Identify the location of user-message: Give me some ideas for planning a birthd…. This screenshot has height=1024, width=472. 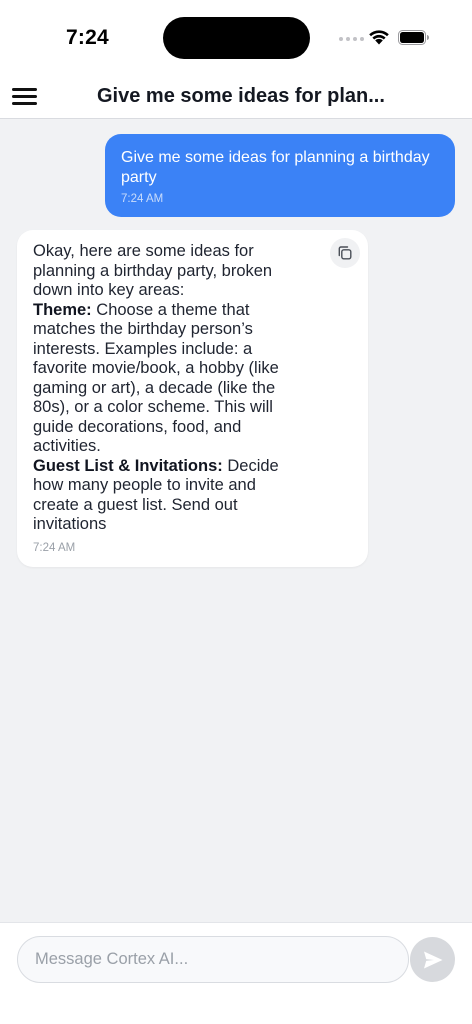
(280, 175).